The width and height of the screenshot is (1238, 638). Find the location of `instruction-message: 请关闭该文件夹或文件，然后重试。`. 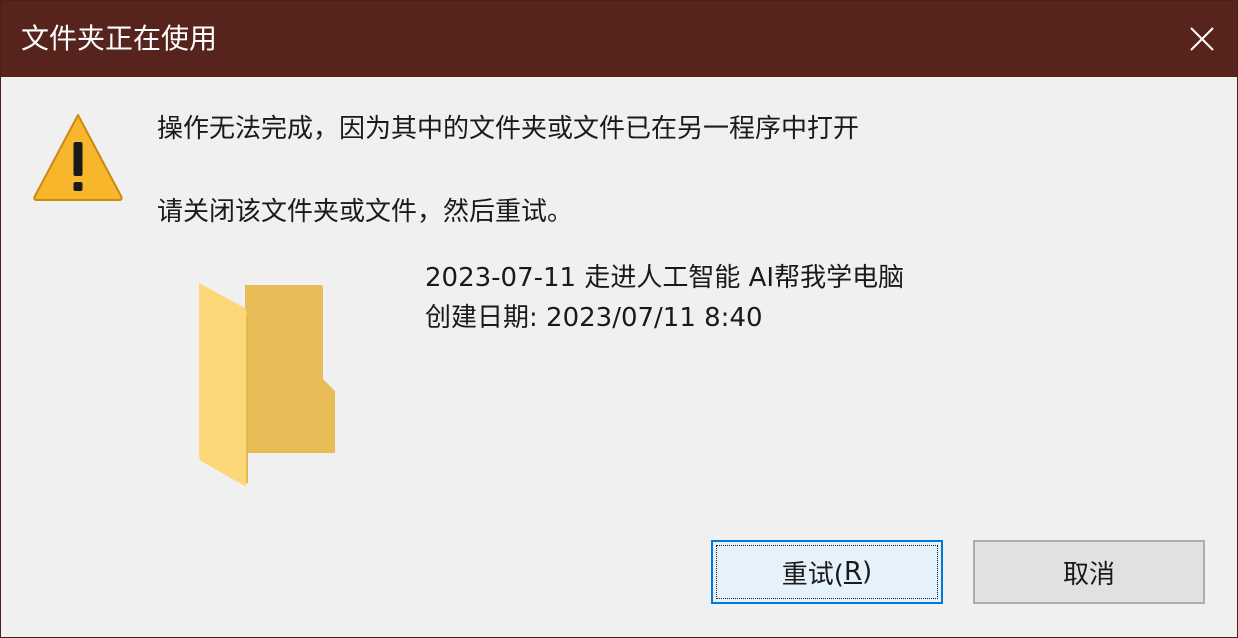

instruction-message: 请关闭该文件夹或文件，然后重试。 is located at coordinates (365, 212).